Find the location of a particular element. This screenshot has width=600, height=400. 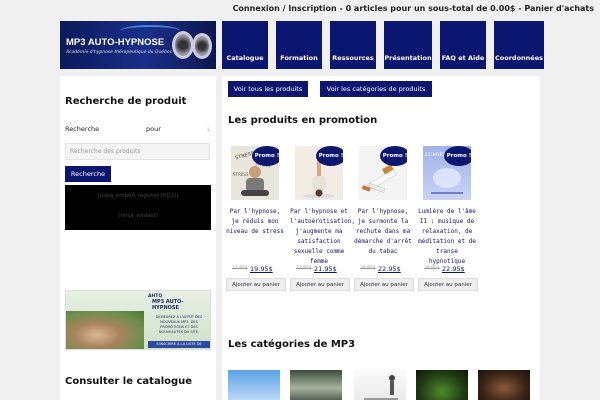

search-label: Recherche is located at coordinates (82, 129).